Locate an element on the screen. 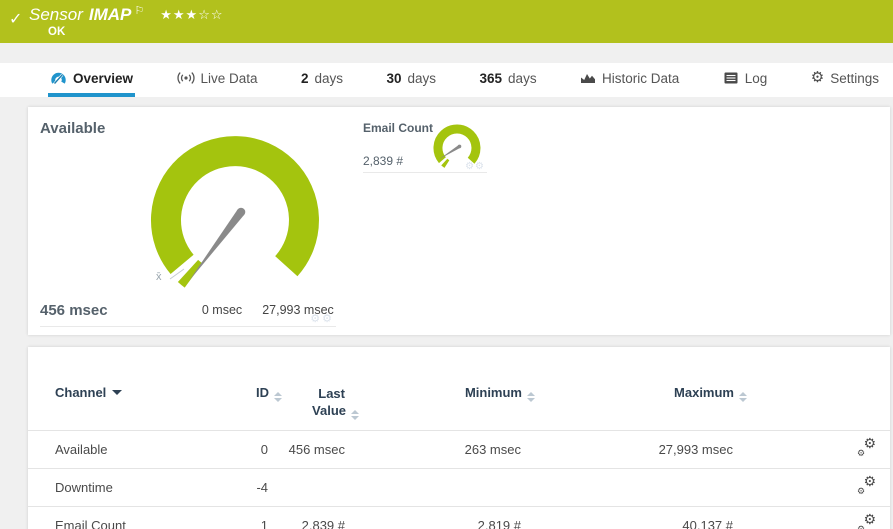 This screenshot has width=893, height=529. tab-2-days: 2 days is located at coordinates (322, 80).